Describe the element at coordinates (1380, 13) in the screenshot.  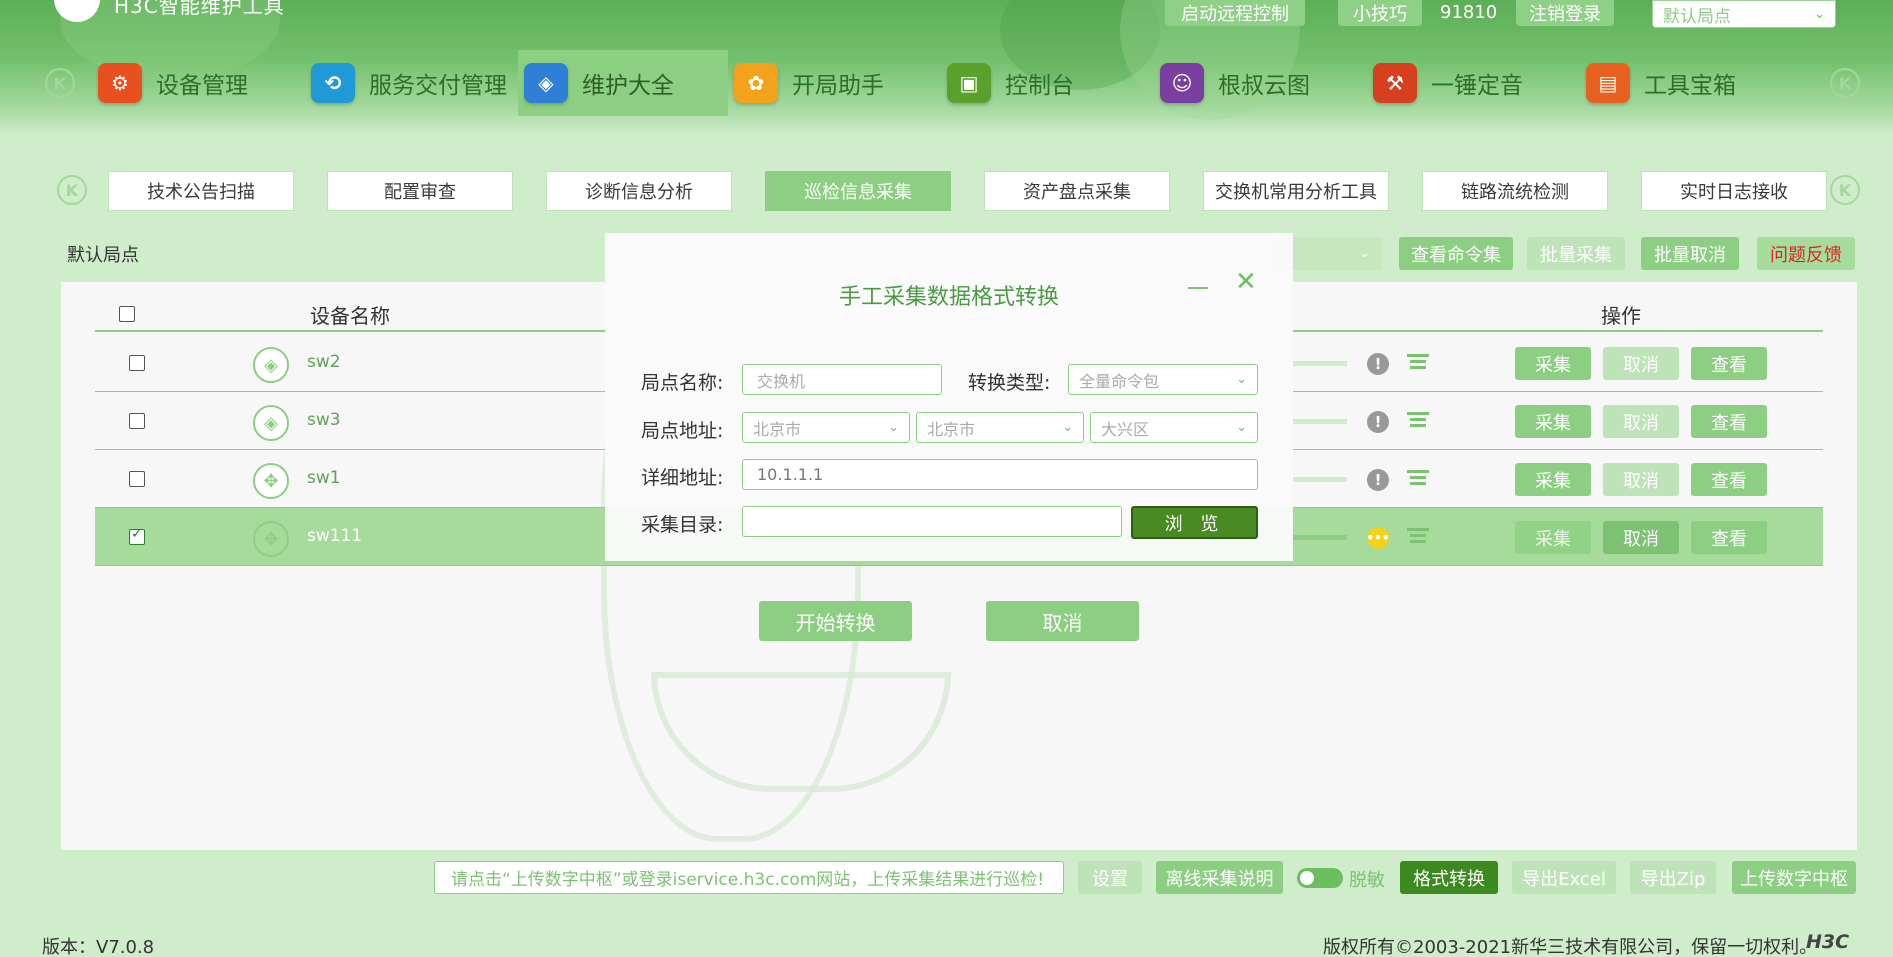
I see `tips-button: 小技巧` at that location.